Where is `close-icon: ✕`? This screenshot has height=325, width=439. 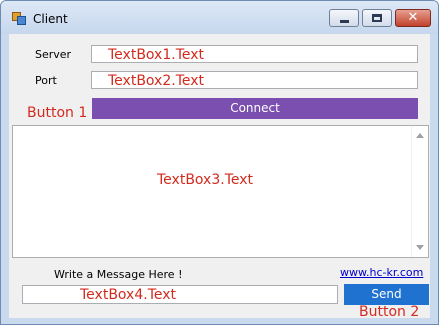
close-icon: ✕ is located at coordinates (413, 17).